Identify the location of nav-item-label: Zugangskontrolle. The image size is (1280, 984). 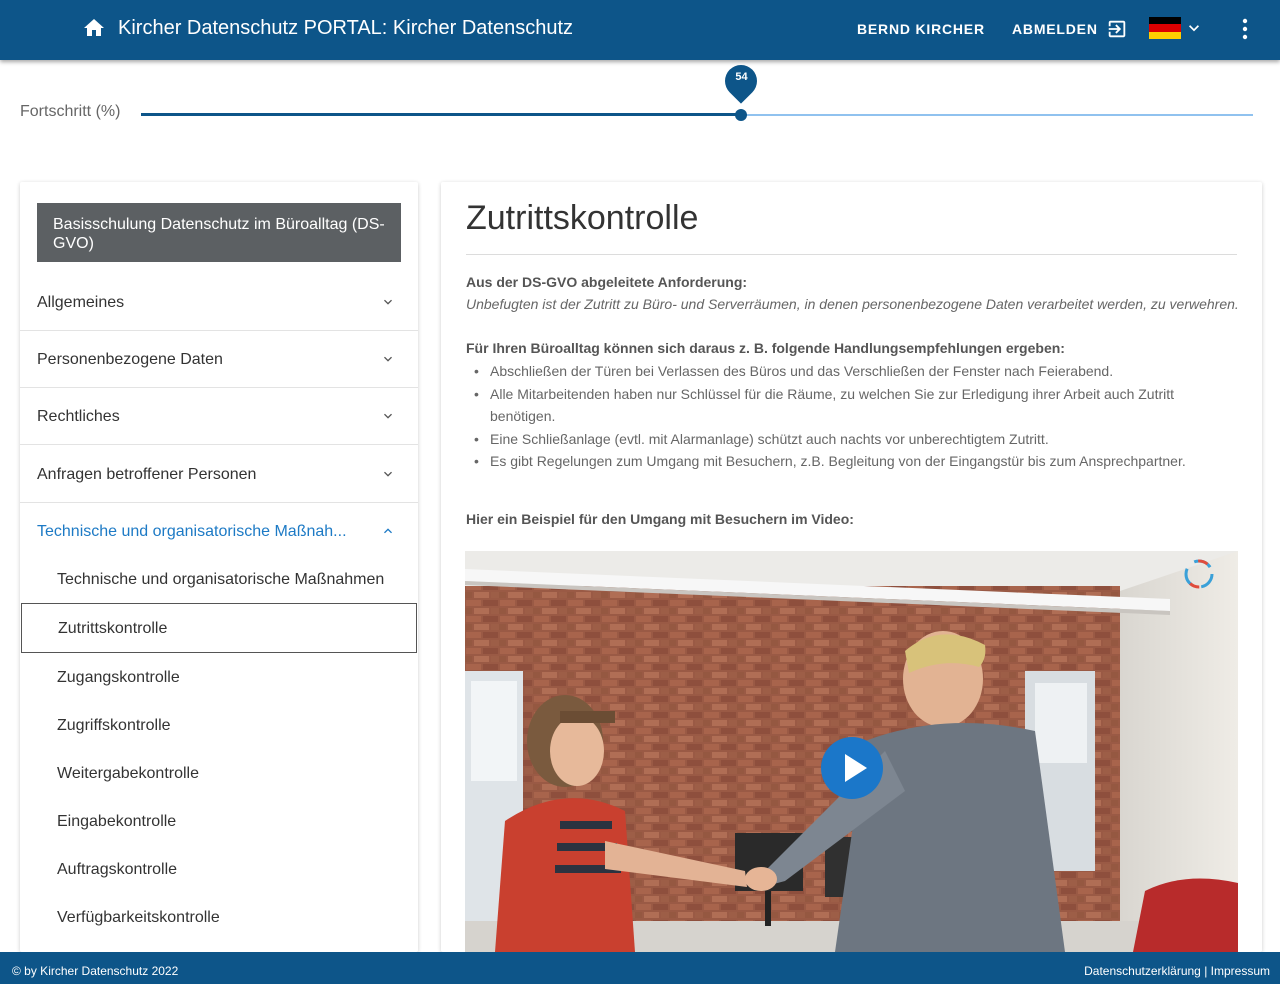
(118, 677).